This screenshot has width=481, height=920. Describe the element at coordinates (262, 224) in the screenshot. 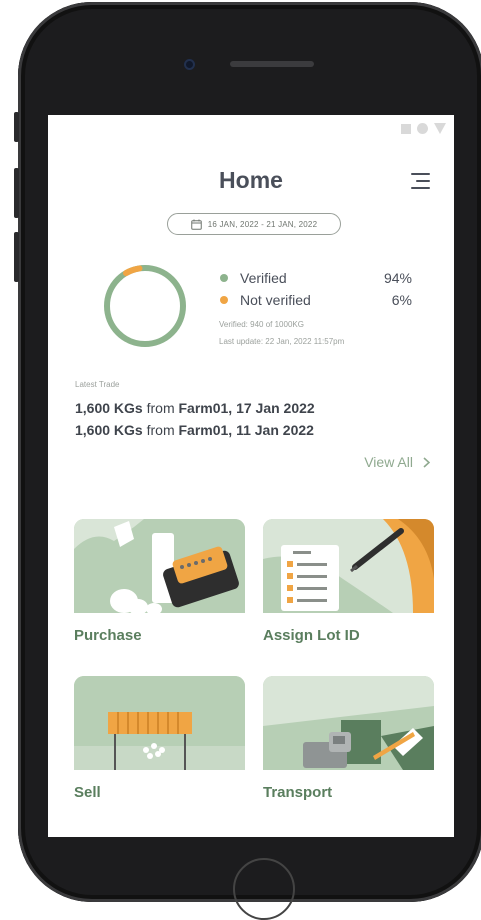

I see `date-range-text: 16 JAN, 2022 - 21 JAN, 2022` at that location.